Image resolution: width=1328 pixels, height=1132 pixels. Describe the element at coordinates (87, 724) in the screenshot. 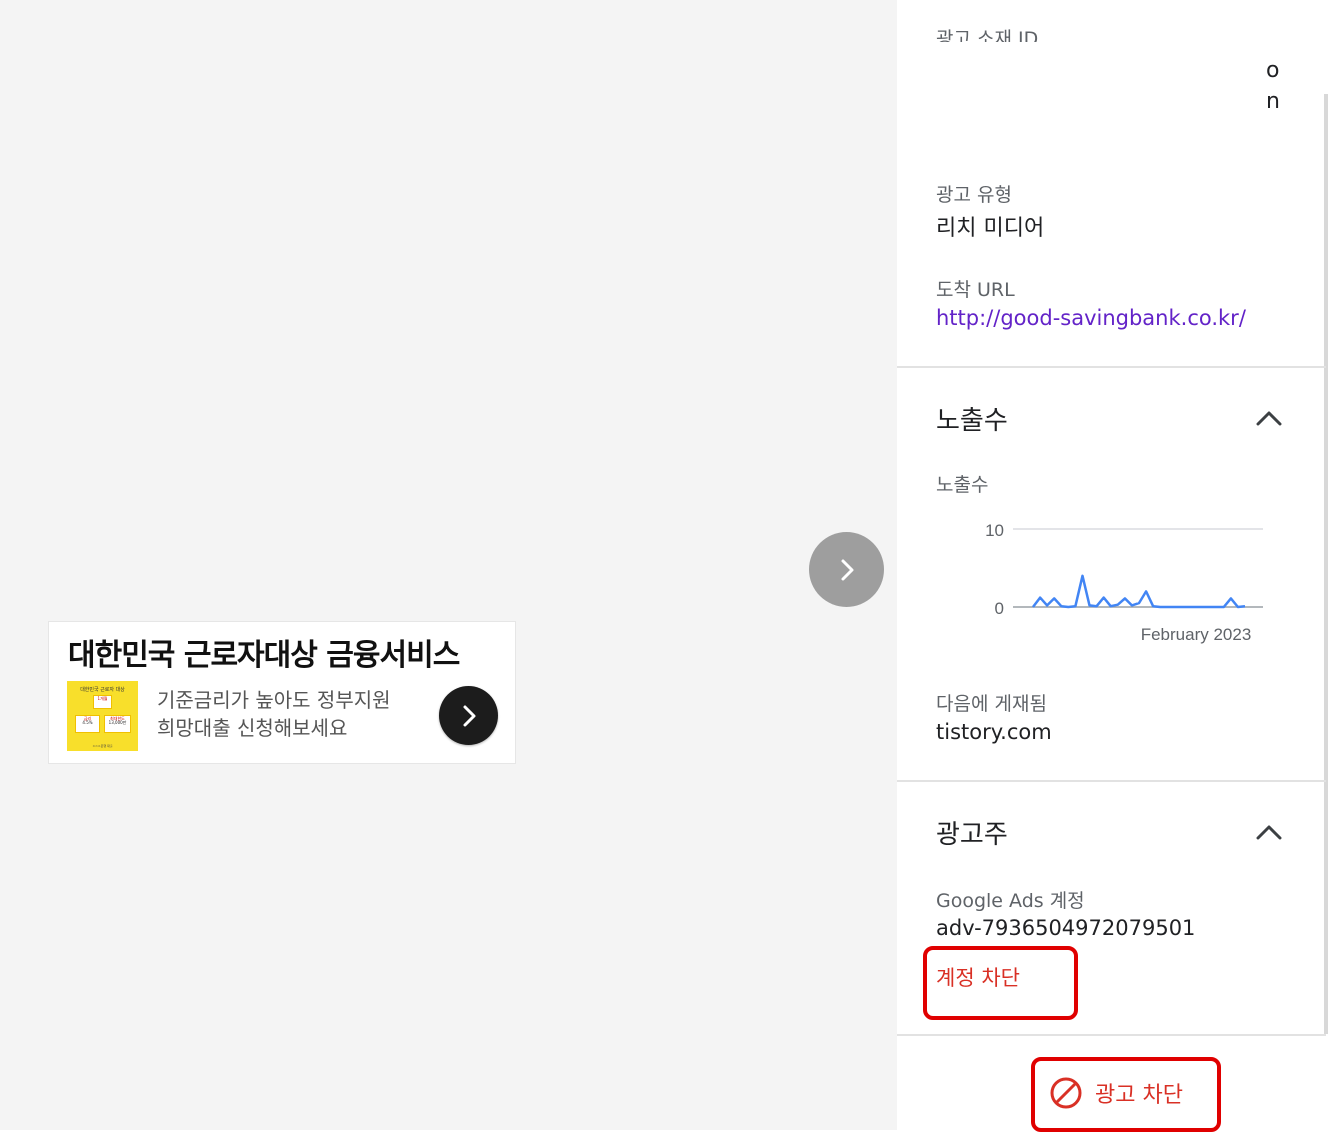

I see `thumbnail-rate-box: 금리 4.5%` at that location.